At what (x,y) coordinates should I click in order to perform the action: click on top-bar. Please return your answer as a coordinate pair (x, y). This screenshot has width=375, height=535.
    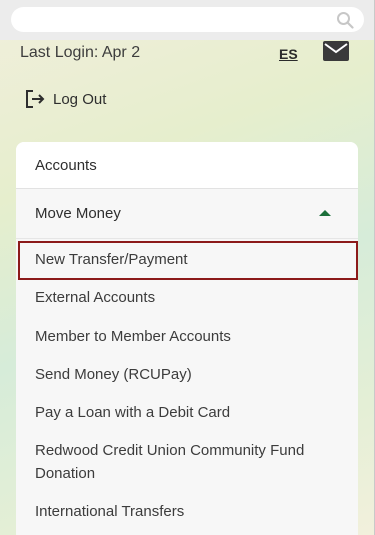
    Looking at the image, I should click on (187, 20).